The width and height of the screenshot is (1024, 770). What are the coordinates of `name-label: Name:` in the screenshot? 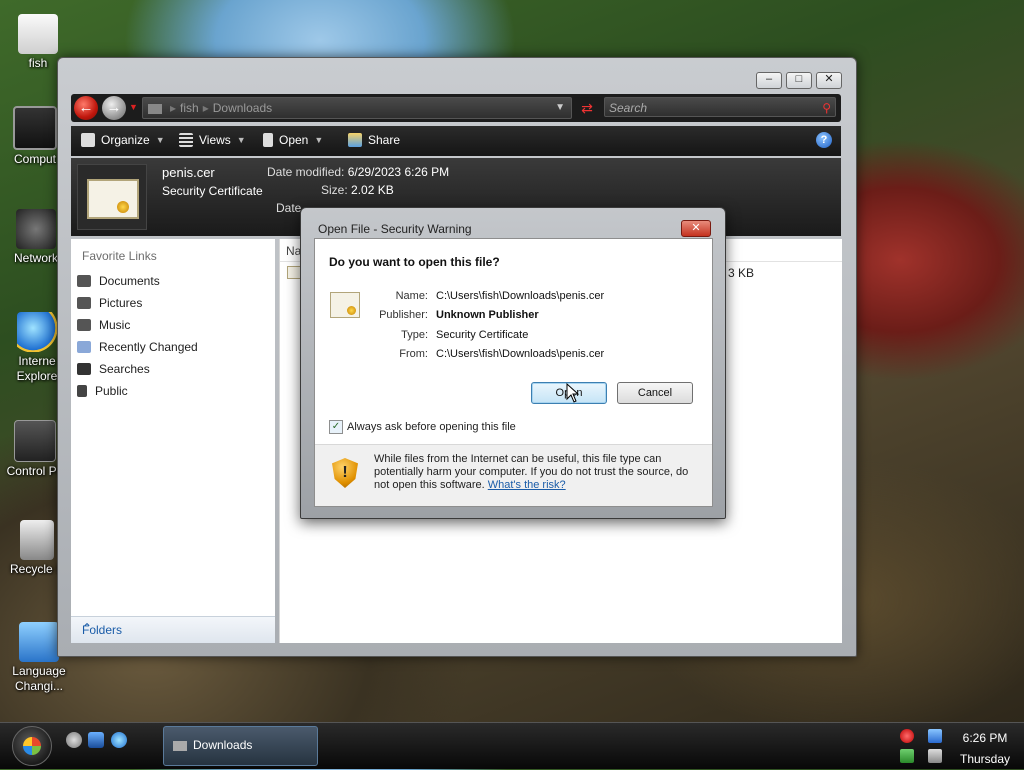 It's located at (411, 296).